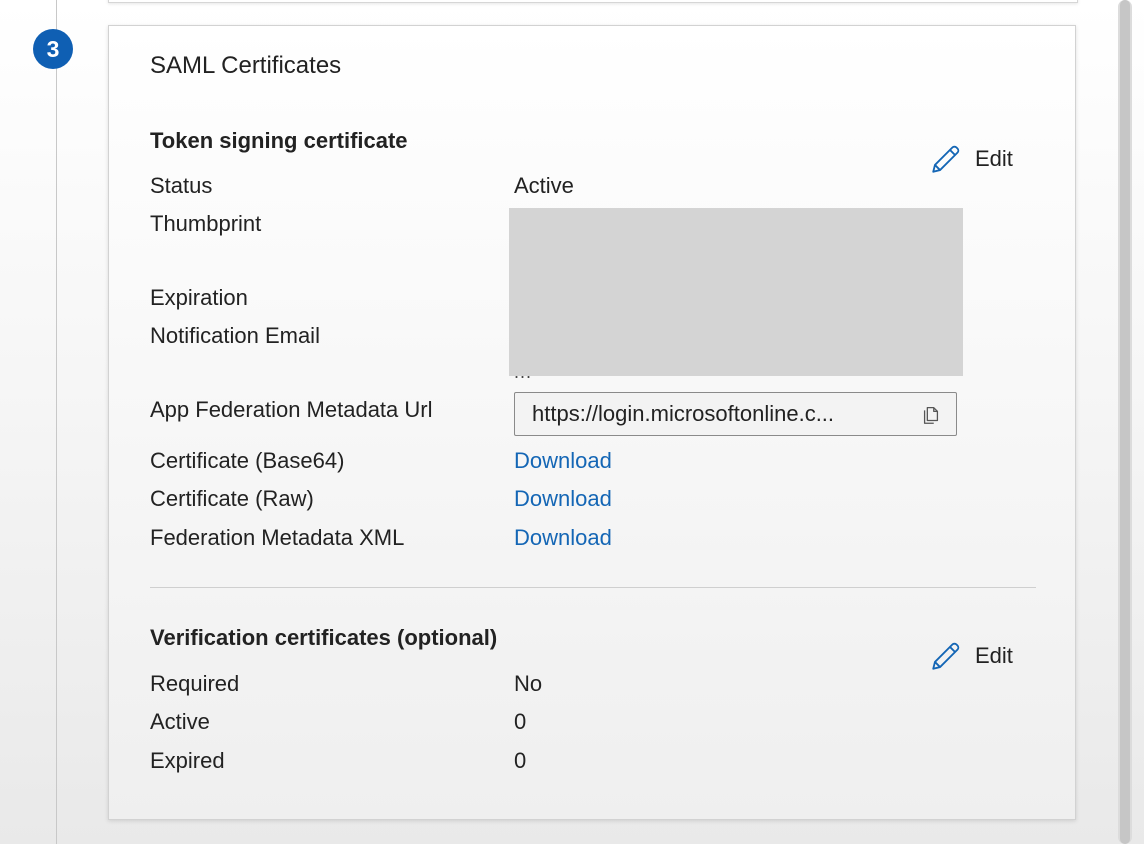 The image size is (1144, 844). Describe the element at coordinates (324, 637) in the screenshot. I see `verification-title: Verification certificates (optional)` at that location.